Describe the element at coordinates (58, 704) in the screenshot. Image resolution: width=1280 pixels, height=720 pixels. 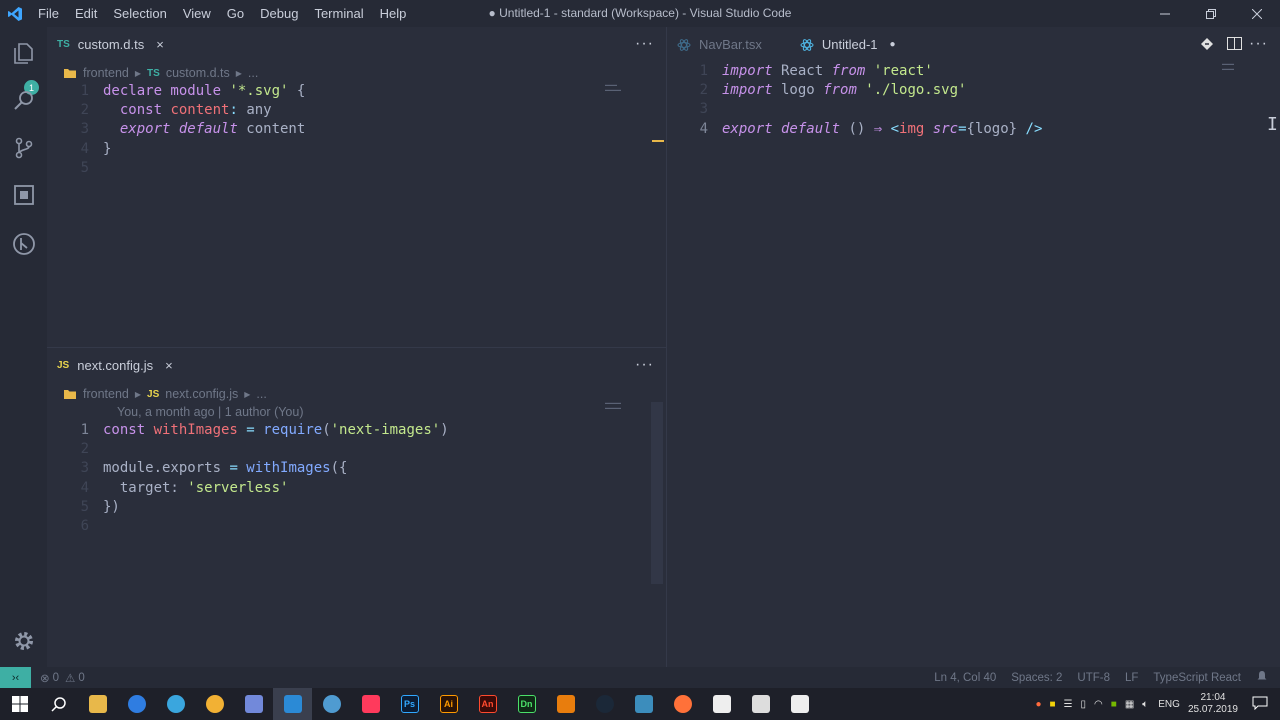
I see `taskbar-search-icon` at that location.